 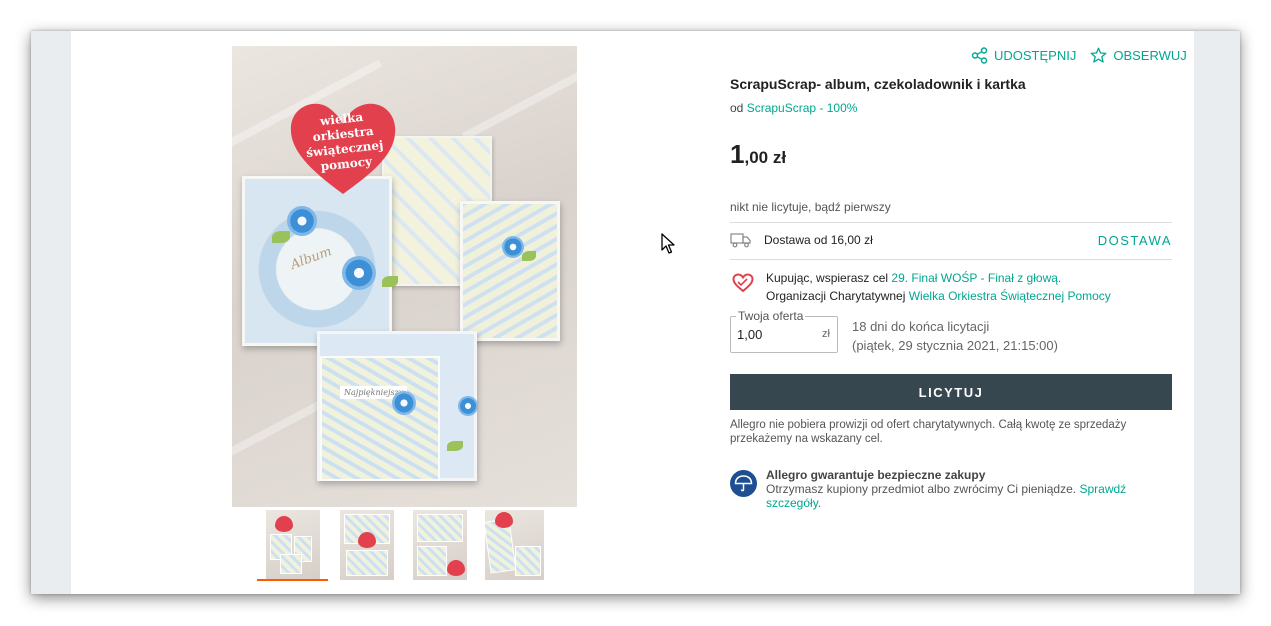 What do you see at coordinates (407, 546) in the screenshot?
I see `thumbnail-strip` at bounding box center [407, 546].